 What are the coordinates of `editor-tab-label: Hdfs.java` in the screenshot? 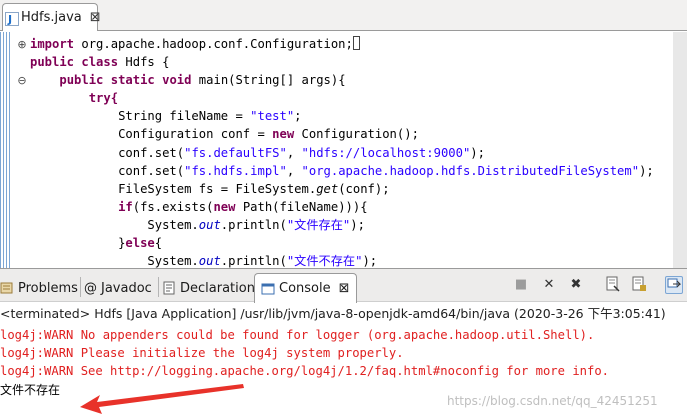 It's located at (51, 17).